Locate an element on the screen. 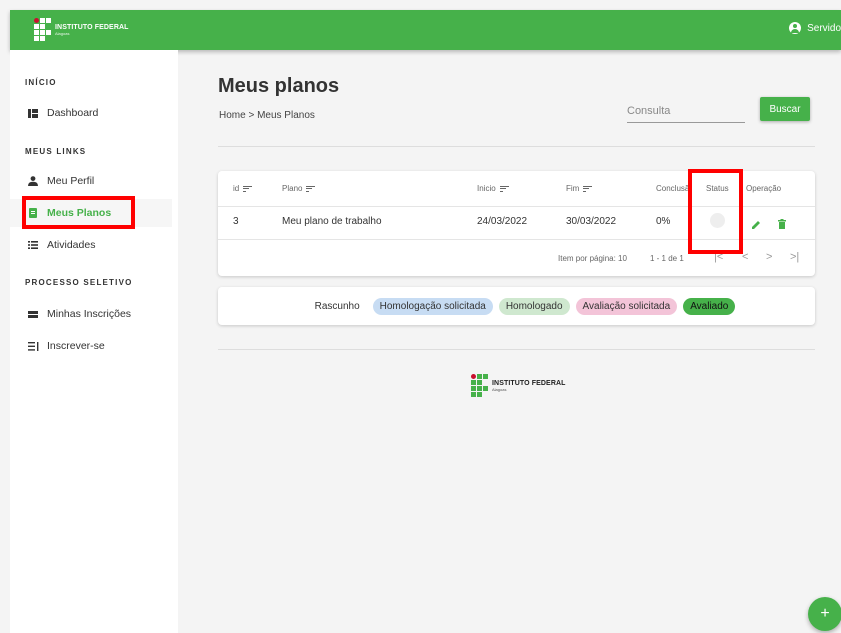  sidebar-item-dashboard: Dashboard is located at coordinates (91, 113).